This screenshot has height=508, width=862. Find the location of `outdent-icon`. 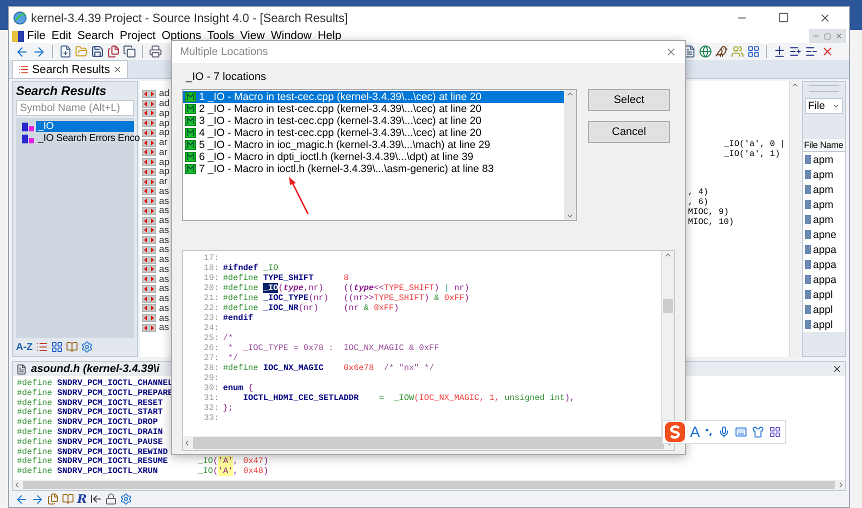

outdent-icon is located at coordinates (96, 499).